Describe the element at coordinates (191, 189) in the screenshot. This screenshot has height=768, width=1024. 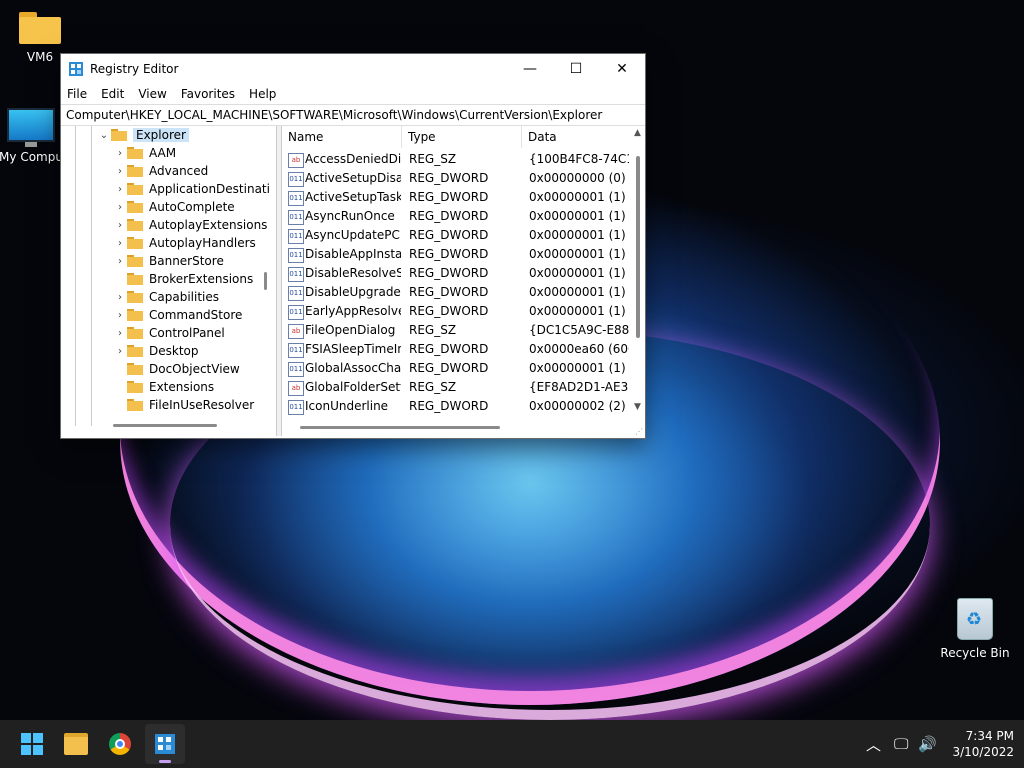
I see `tree-item: › ApplicationDestinati` at that location.